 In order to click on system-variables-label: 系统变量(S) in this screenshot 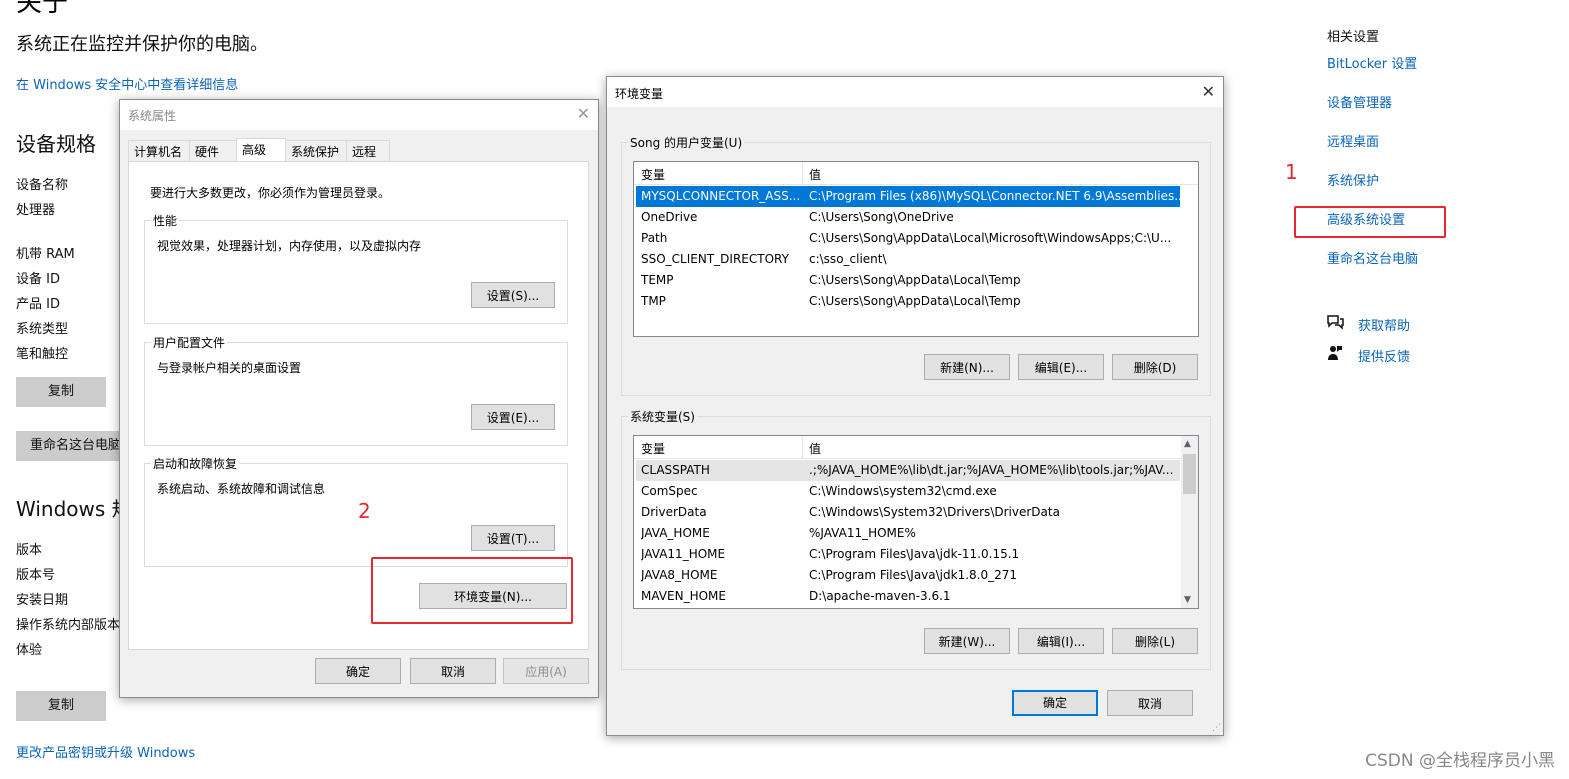, I will do `click(662, 416)`.